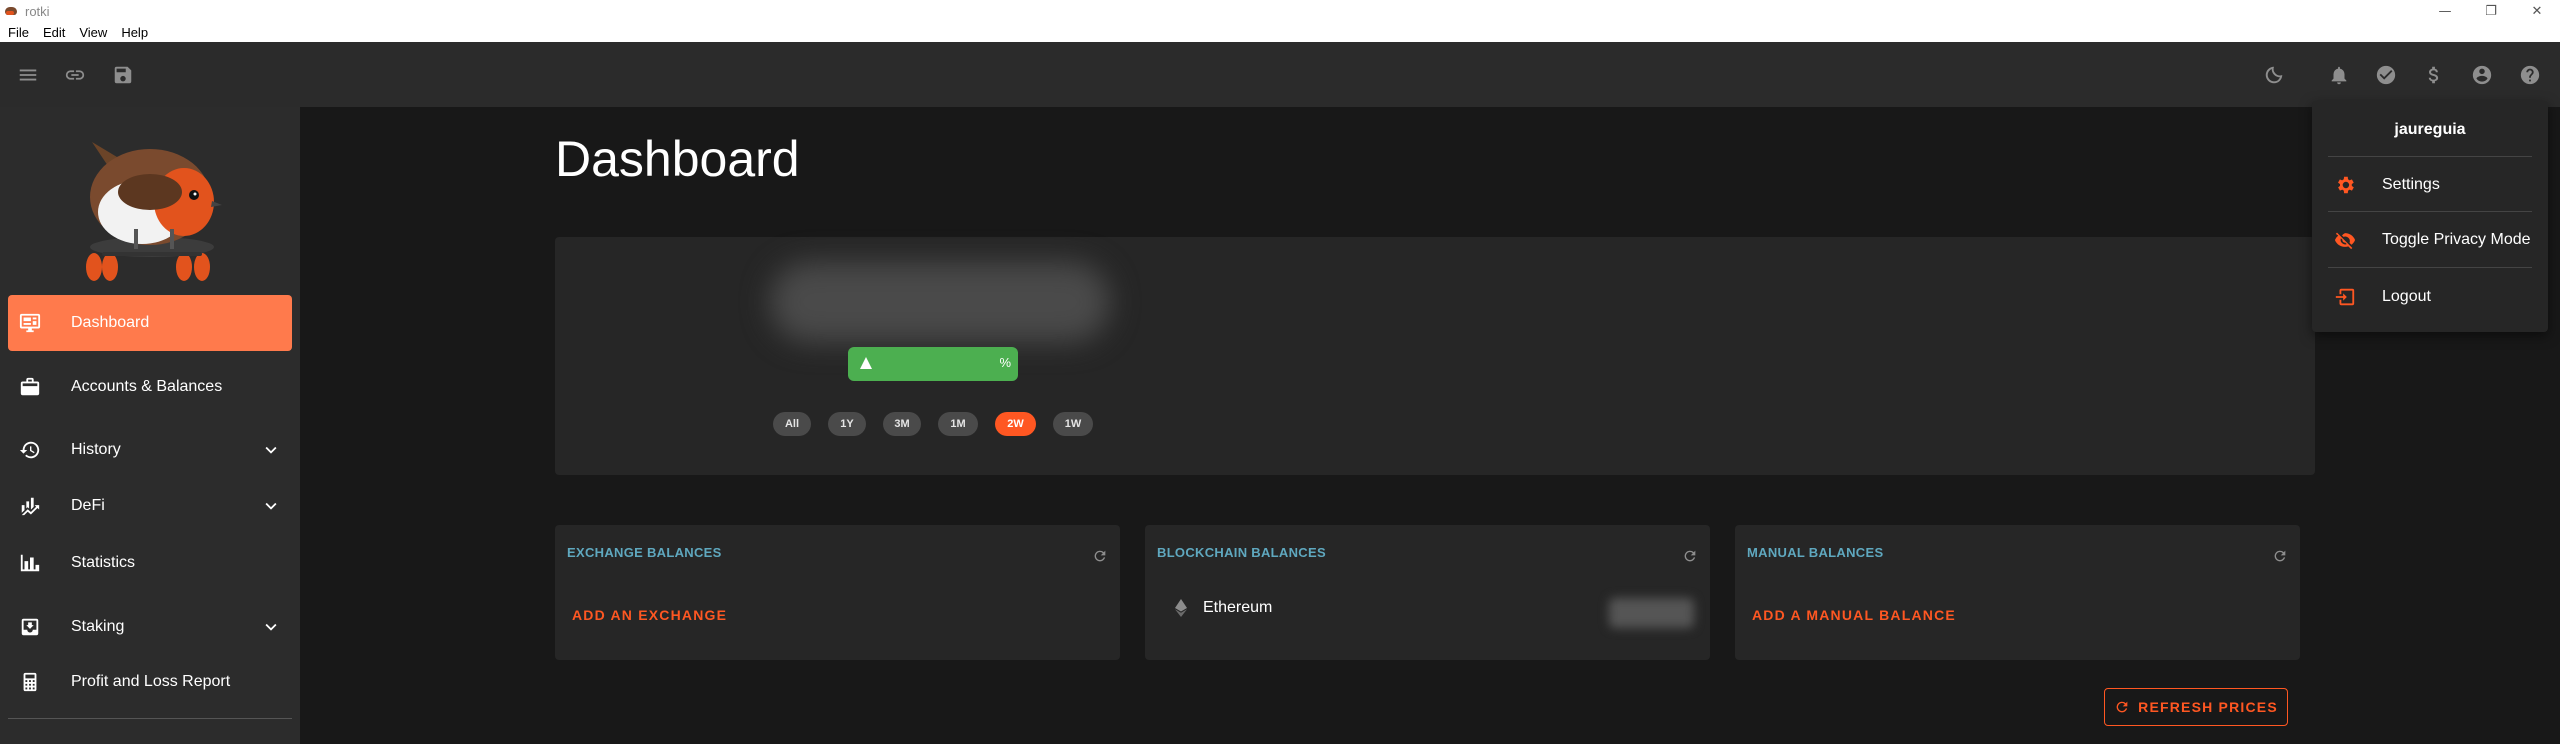  Describe the element at coordinates (2274, 74) in the screenshot. I see `theme-toggle-icon` at that location.